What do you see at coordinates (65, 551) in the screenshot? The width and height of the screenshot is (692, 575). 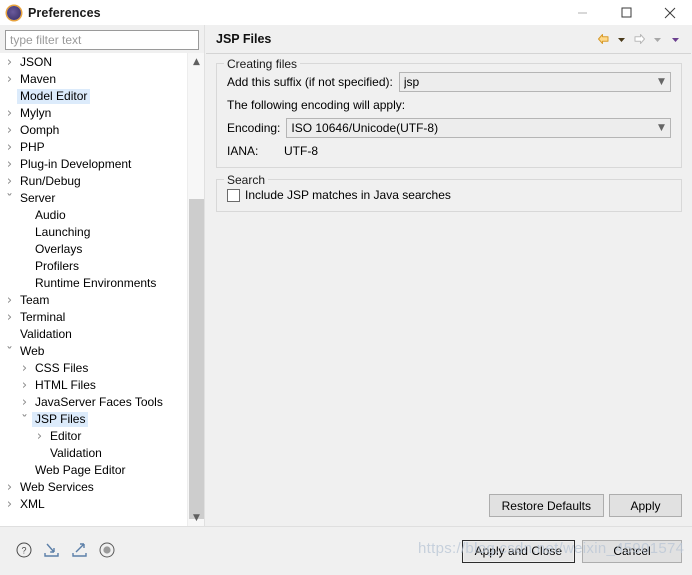 I see `bottom-icon-group: ?` at bounding box center [65, 551].